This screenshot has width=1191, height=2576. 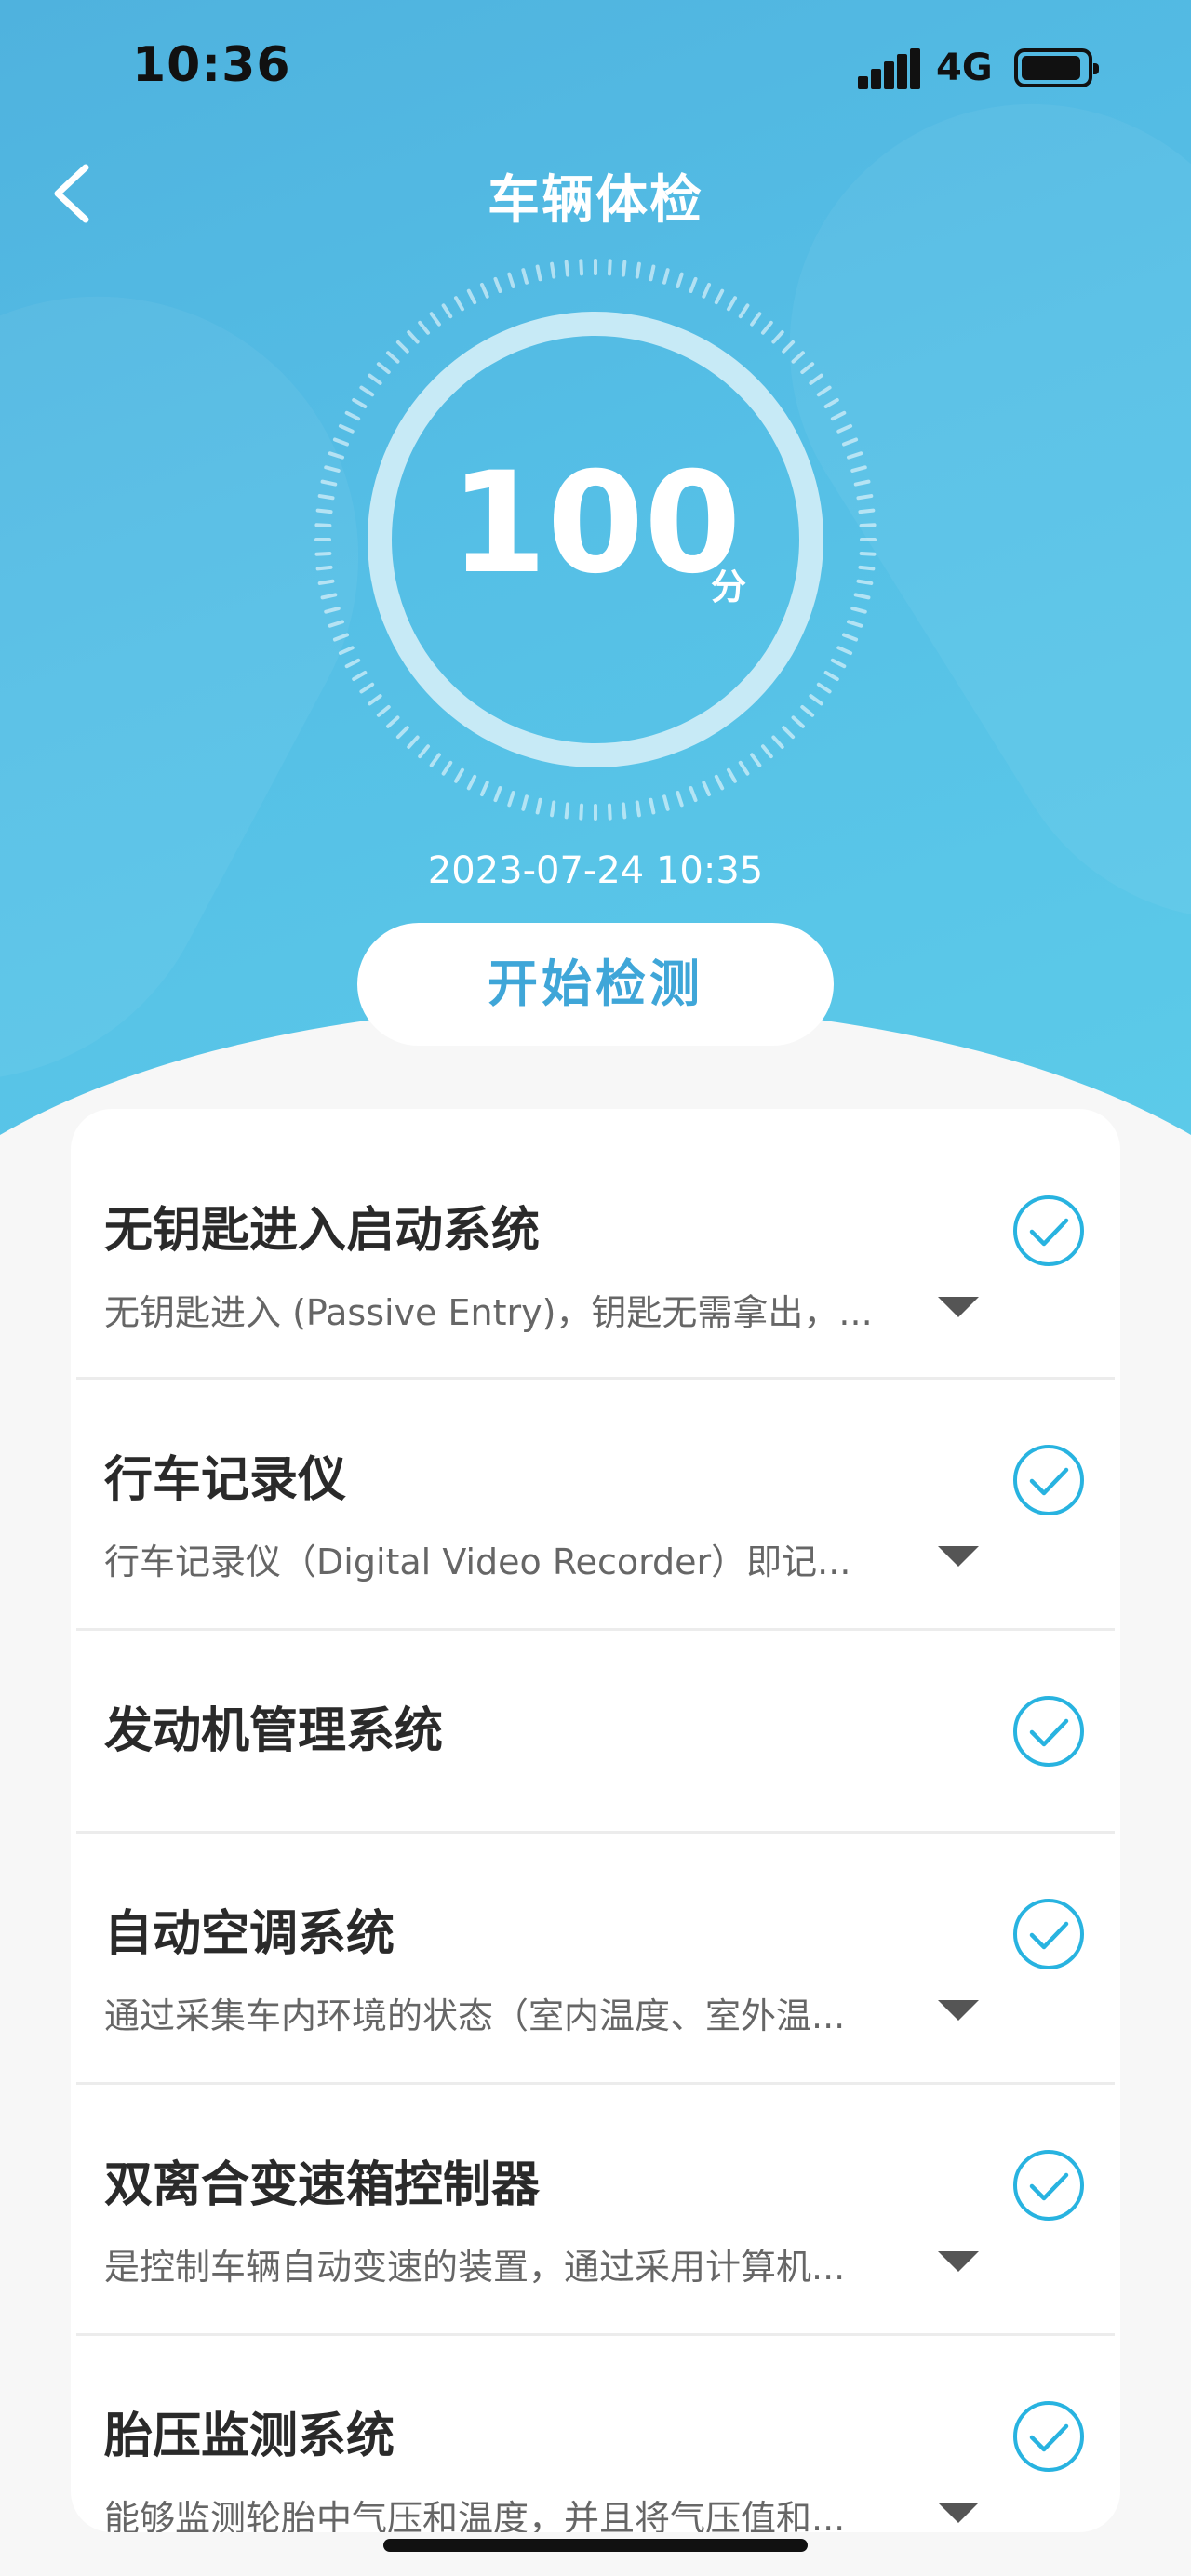 What do you see at coordinates (595, 2545) in the screenshot?
I see `home-indicator` at bounding box center [595, 2545].